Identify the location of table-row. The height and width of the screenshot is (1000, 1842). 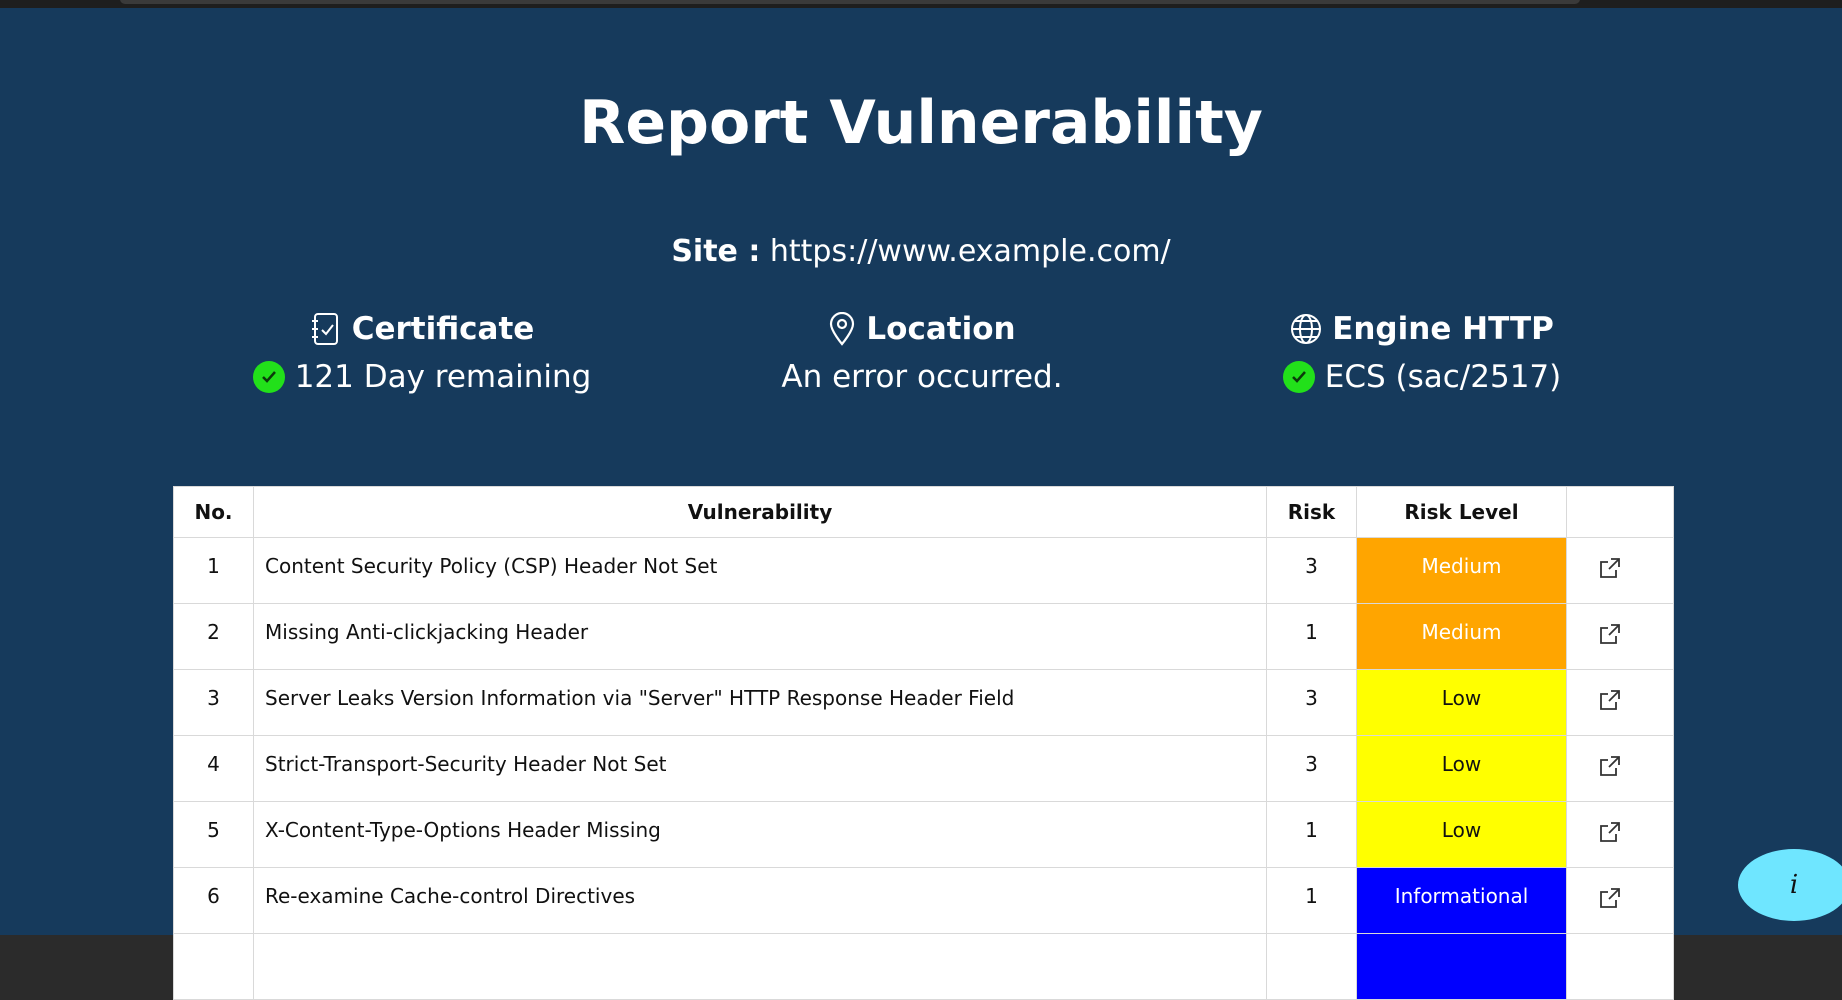
(923, 966).